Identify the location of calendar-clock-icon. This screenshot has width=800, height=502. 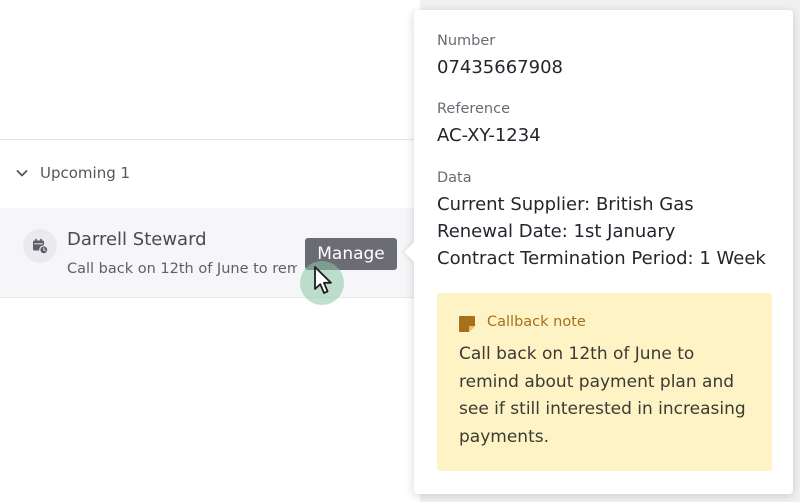
(40, 246).